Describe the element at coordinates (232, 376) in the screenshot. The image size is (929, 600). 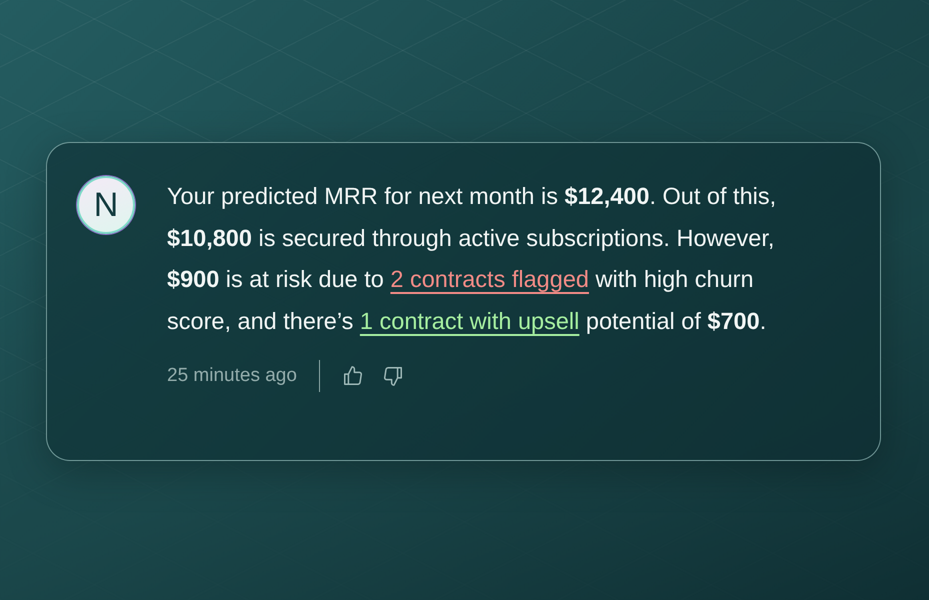
I see `timestamp: 25 minutes ago` at that location.